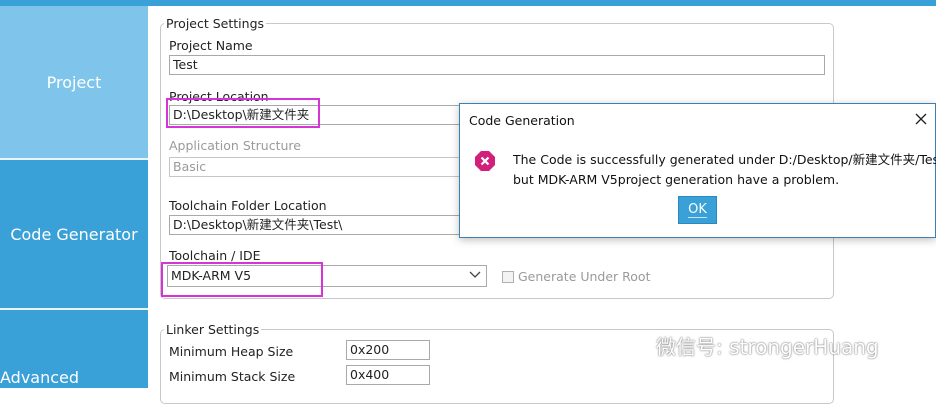  I want to click on toolchain-folder-label: Toolchain Folder Location, so click(248, 205).